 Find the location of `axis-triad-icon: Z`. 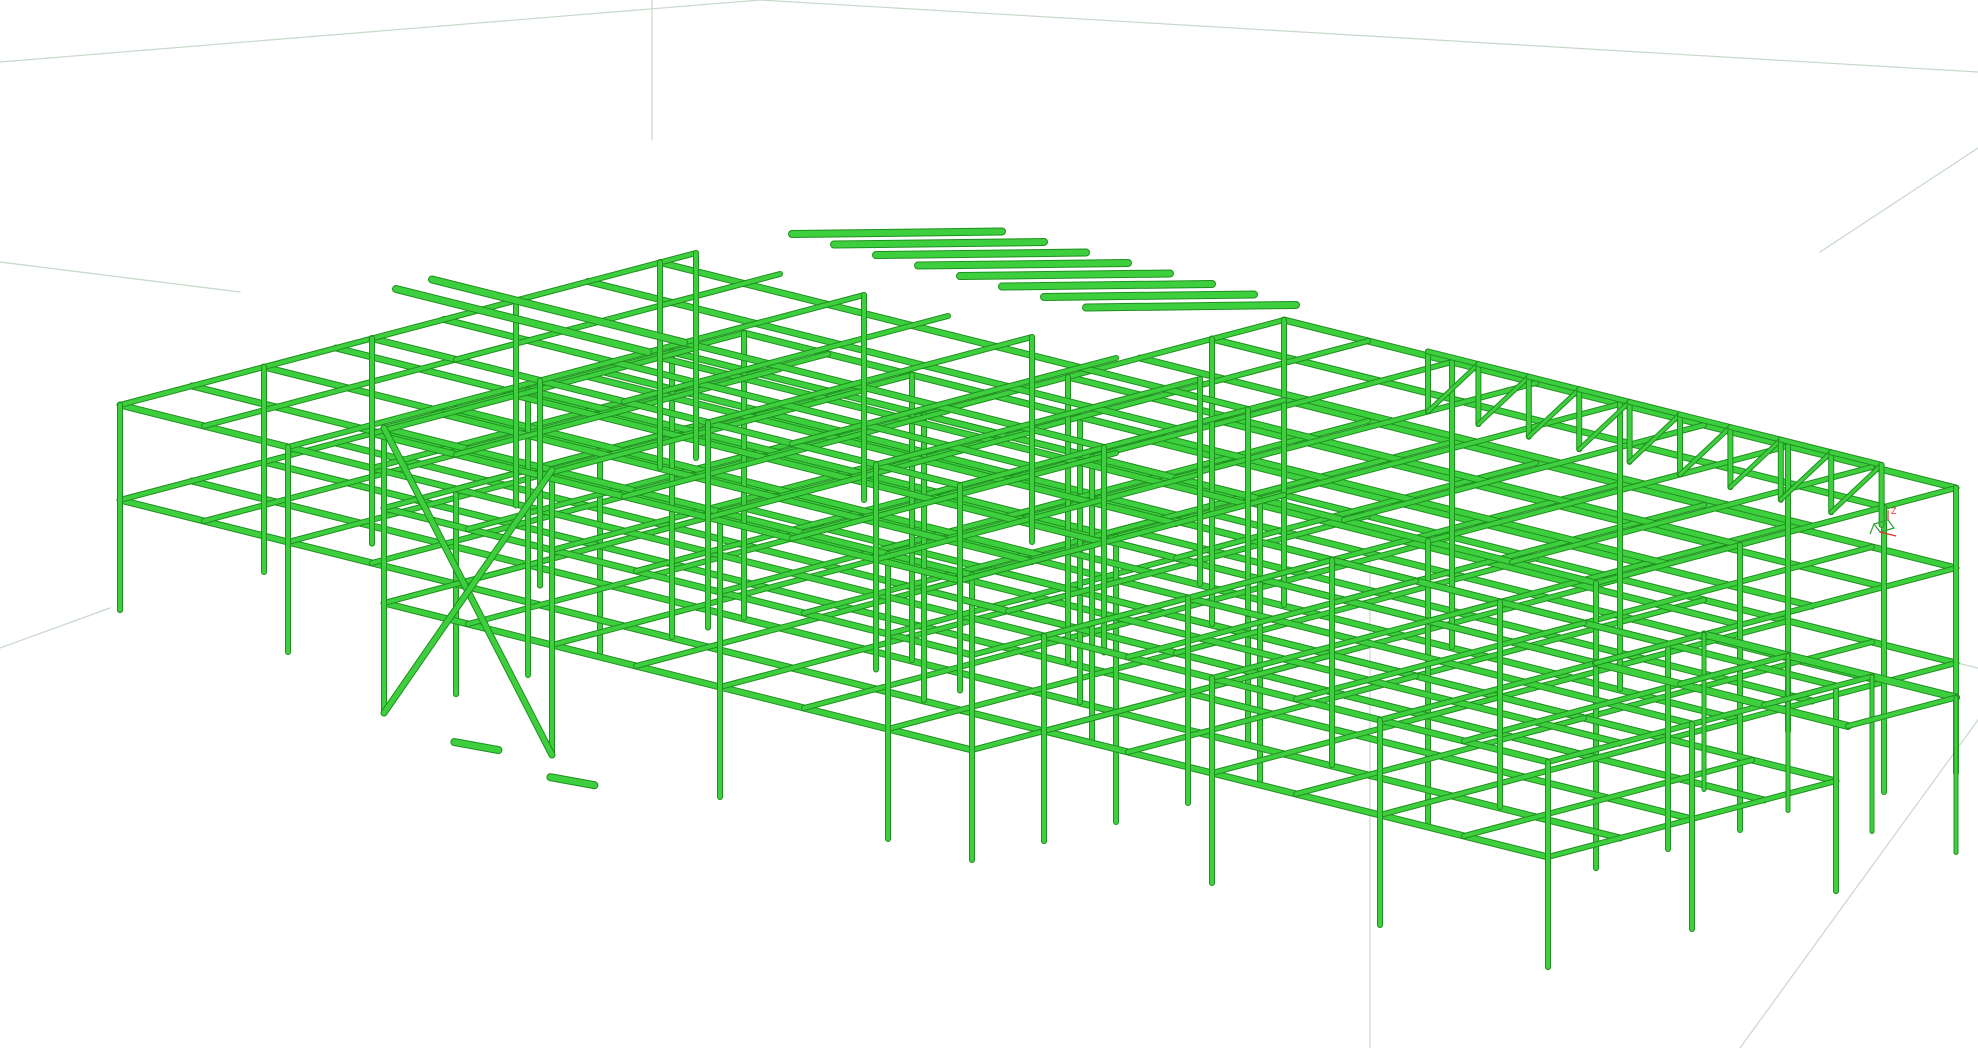

axis-triad-icon: Z is located at coordinates (1883, 521).